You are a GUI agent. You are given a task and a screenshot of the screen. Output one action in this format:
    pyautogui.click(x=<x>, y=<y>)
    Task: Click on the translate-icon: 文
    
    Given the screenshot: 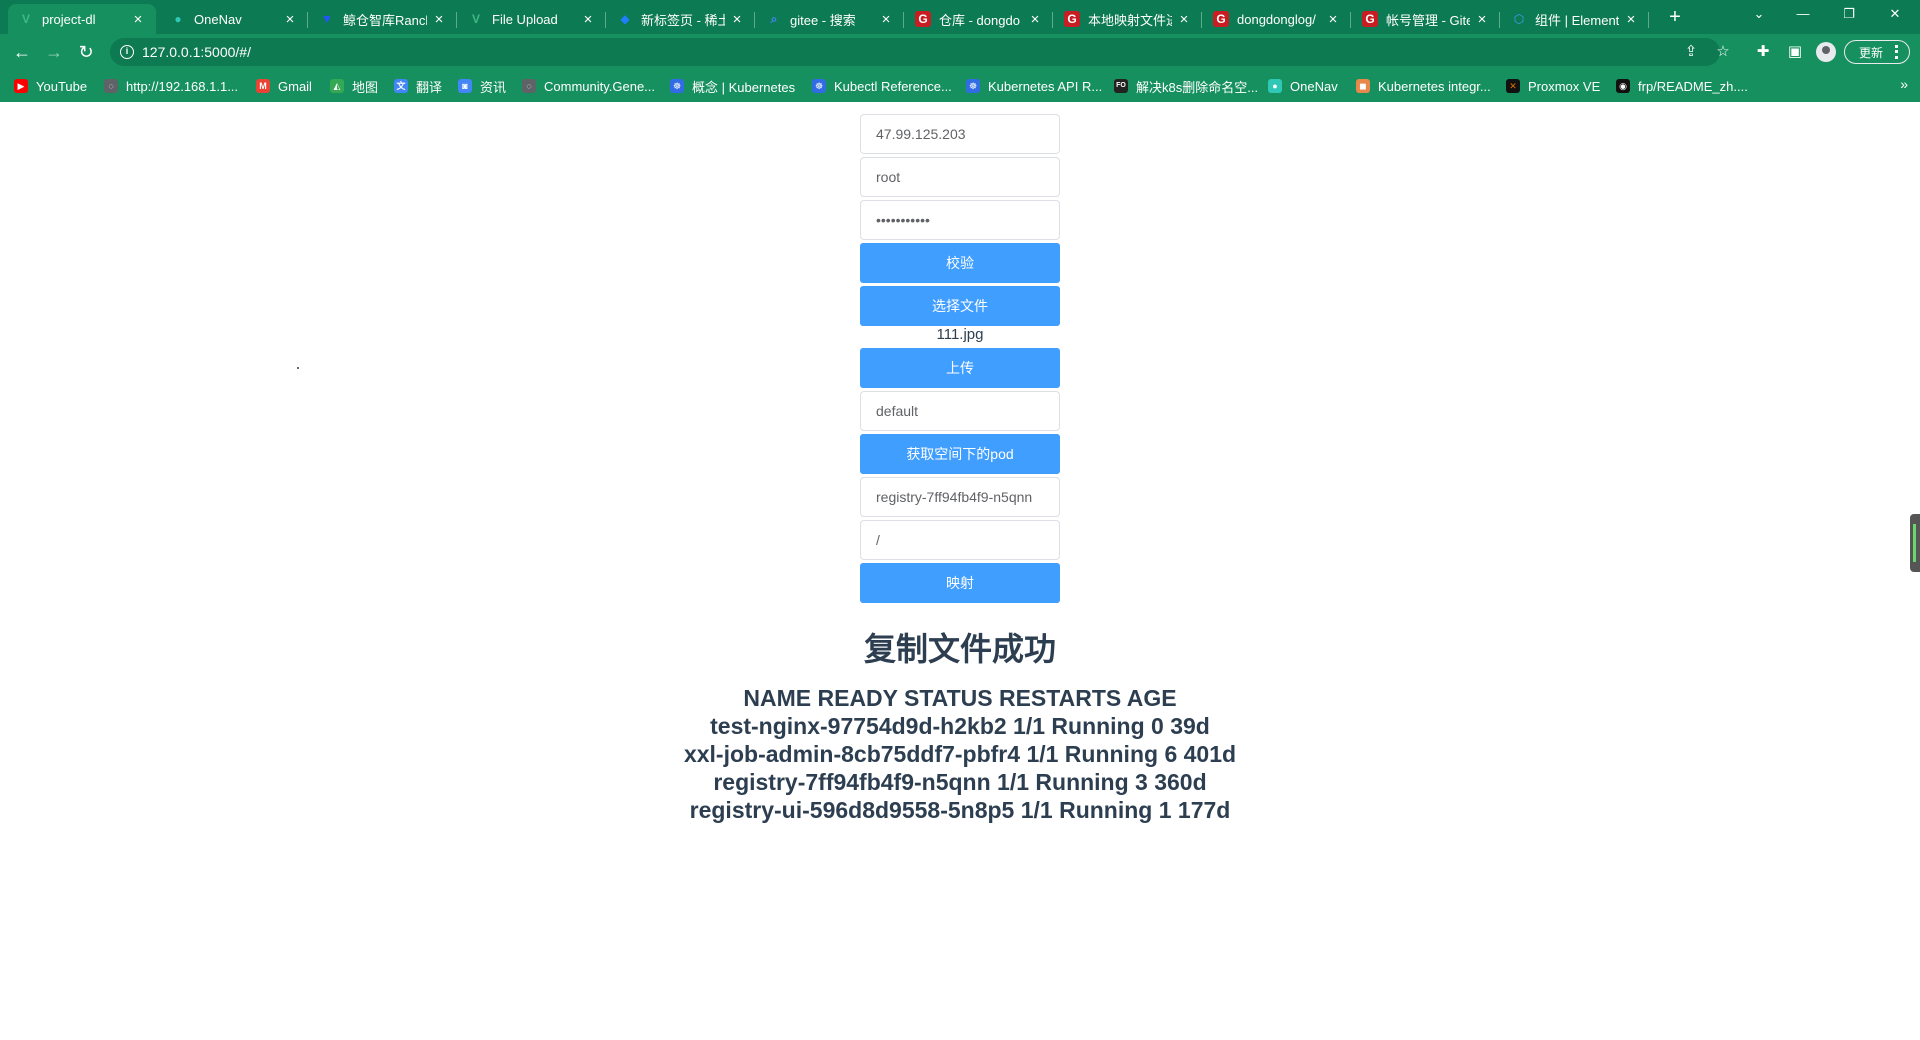 What is the action you would take?
    pyautogui.click(x=401, y=86)
    